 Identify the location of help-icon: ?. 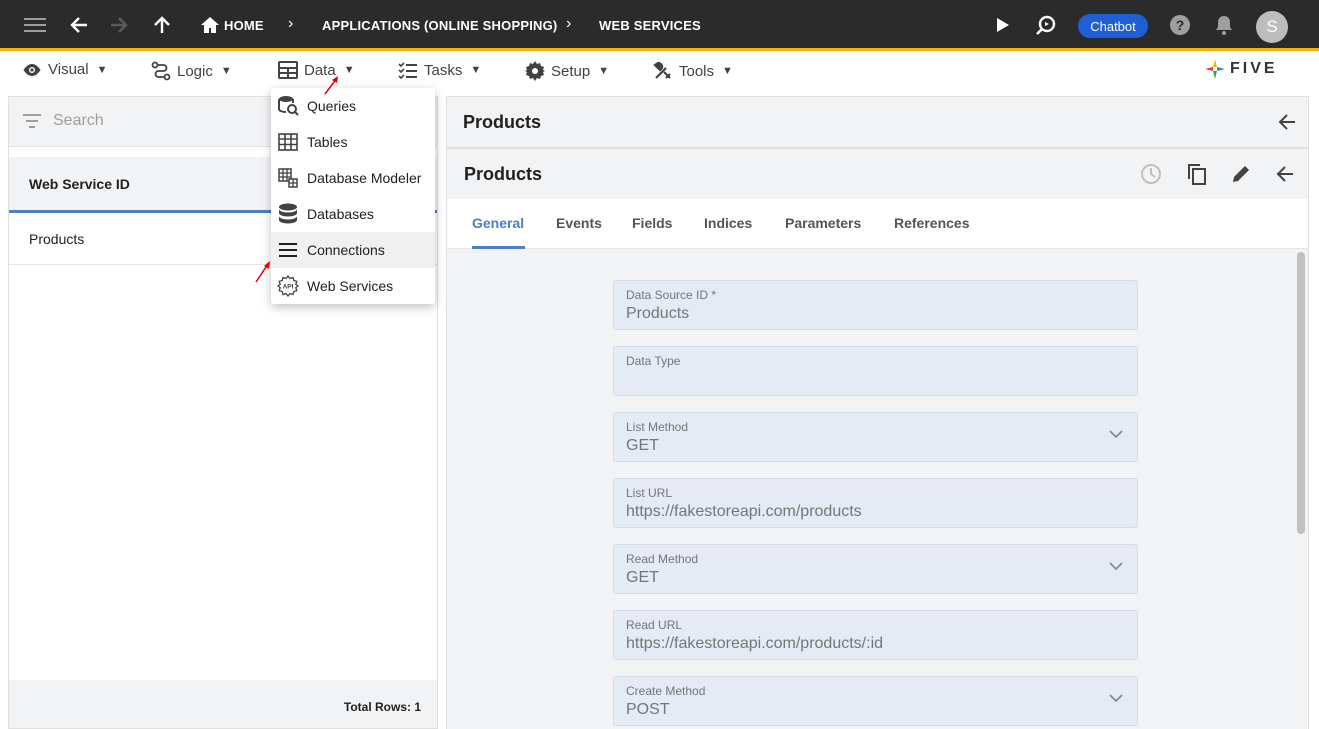
(1180, 25).